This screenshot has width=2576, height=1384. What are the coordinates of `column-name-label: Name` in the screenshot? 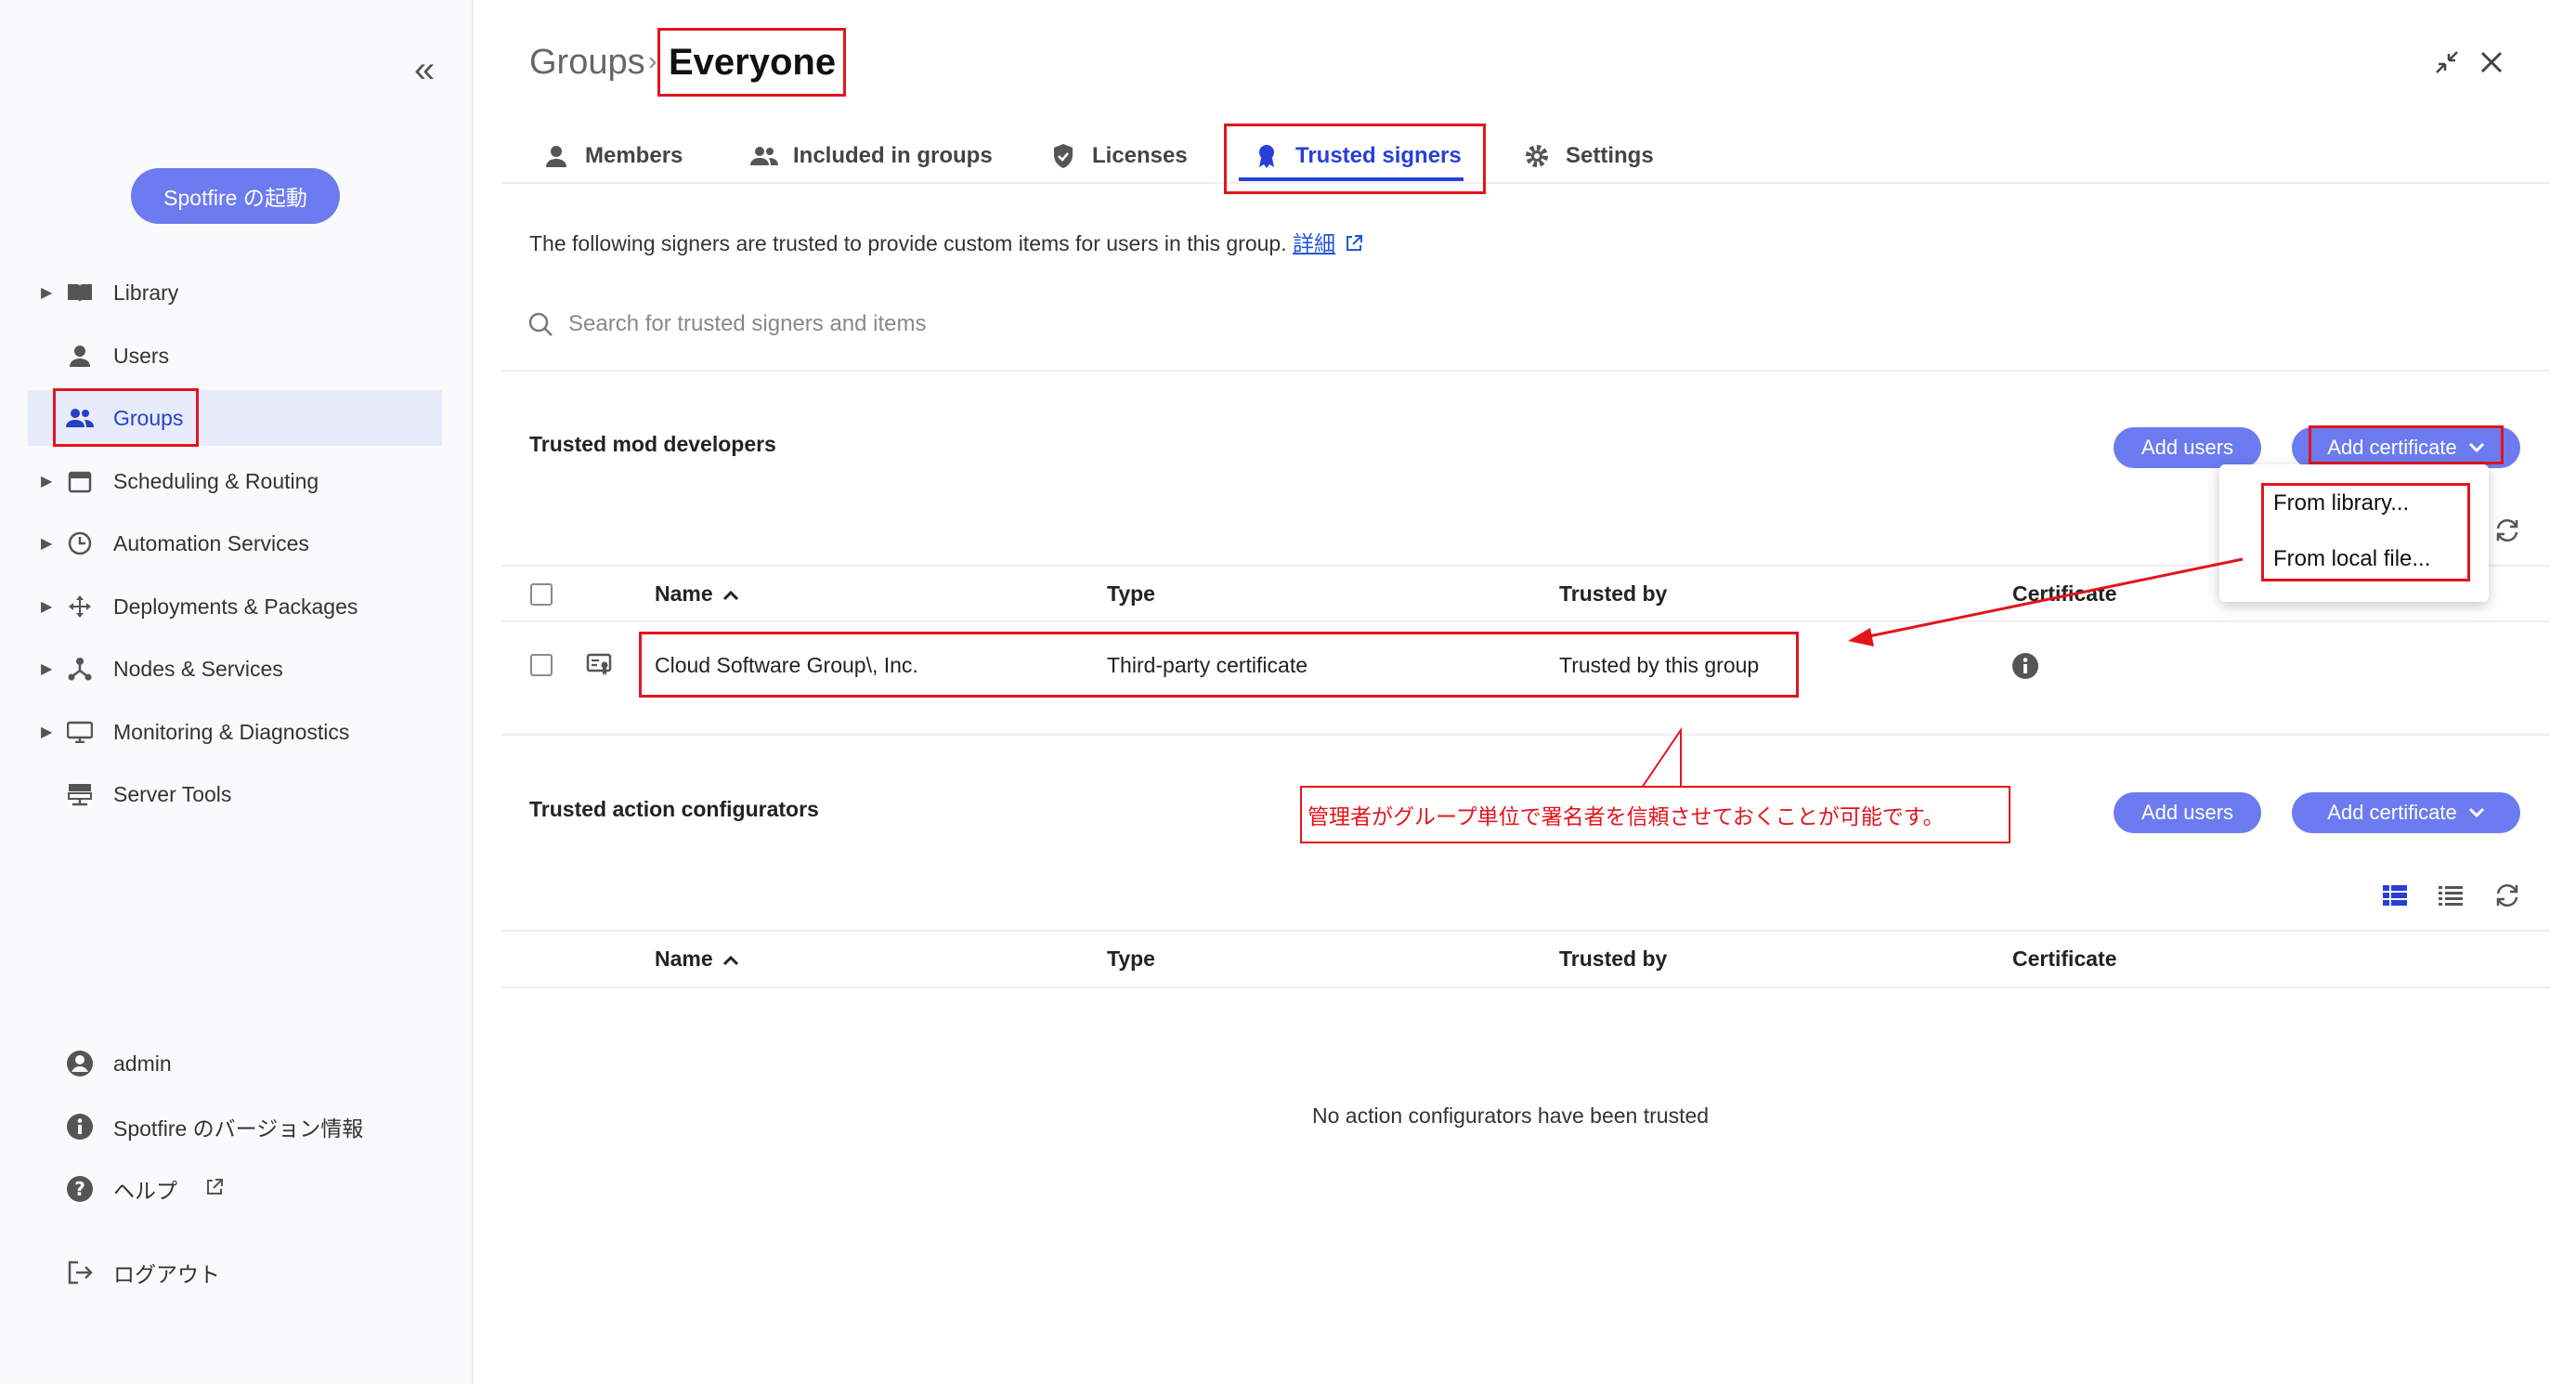 It's located at (684, 959).